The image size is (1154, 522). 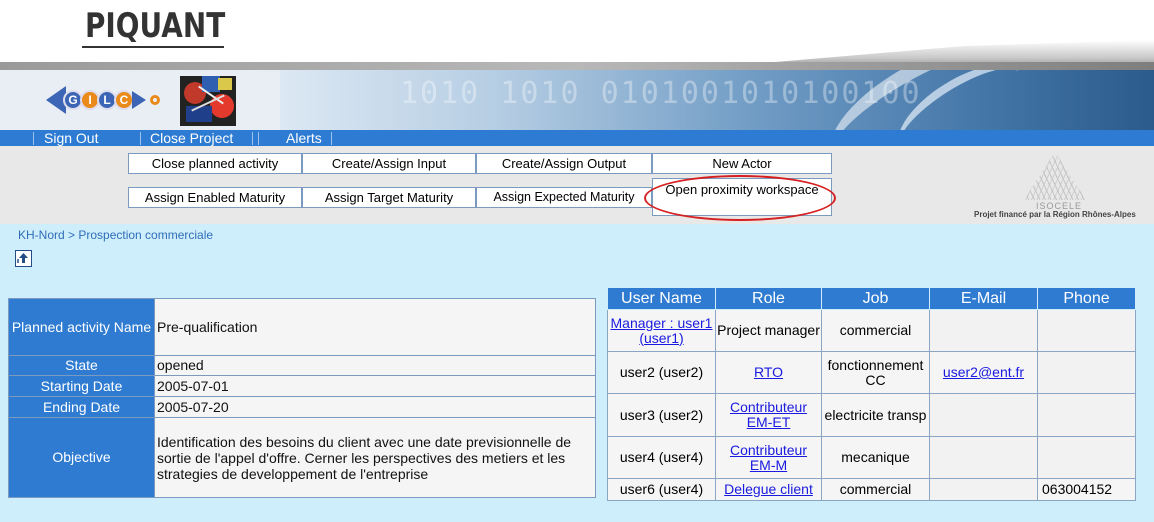 I want to click on column-header-job: Job, so click(x=875, y=298).